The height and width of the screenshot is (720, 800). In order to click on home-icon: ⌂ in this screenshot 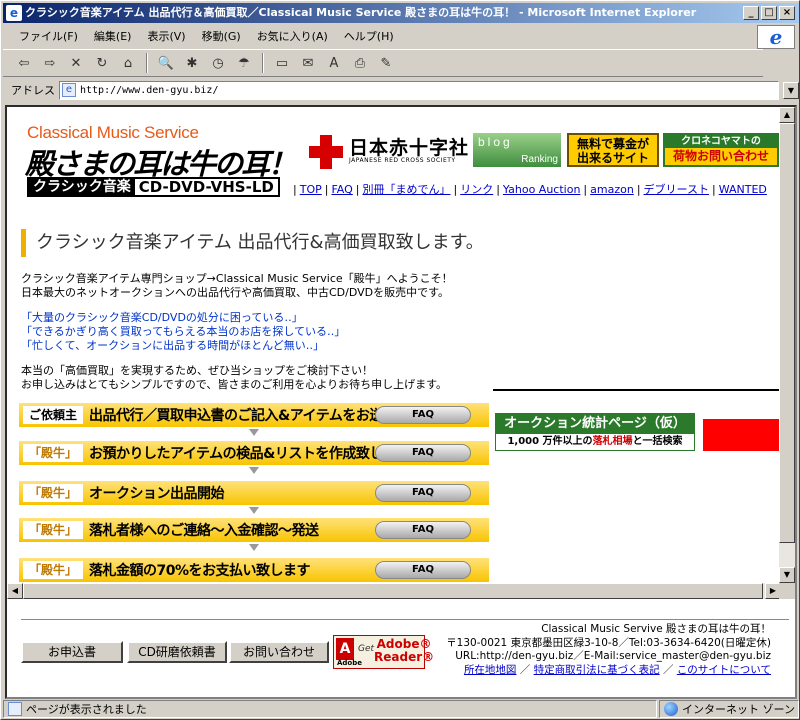, I will do `click(128, 63)`.